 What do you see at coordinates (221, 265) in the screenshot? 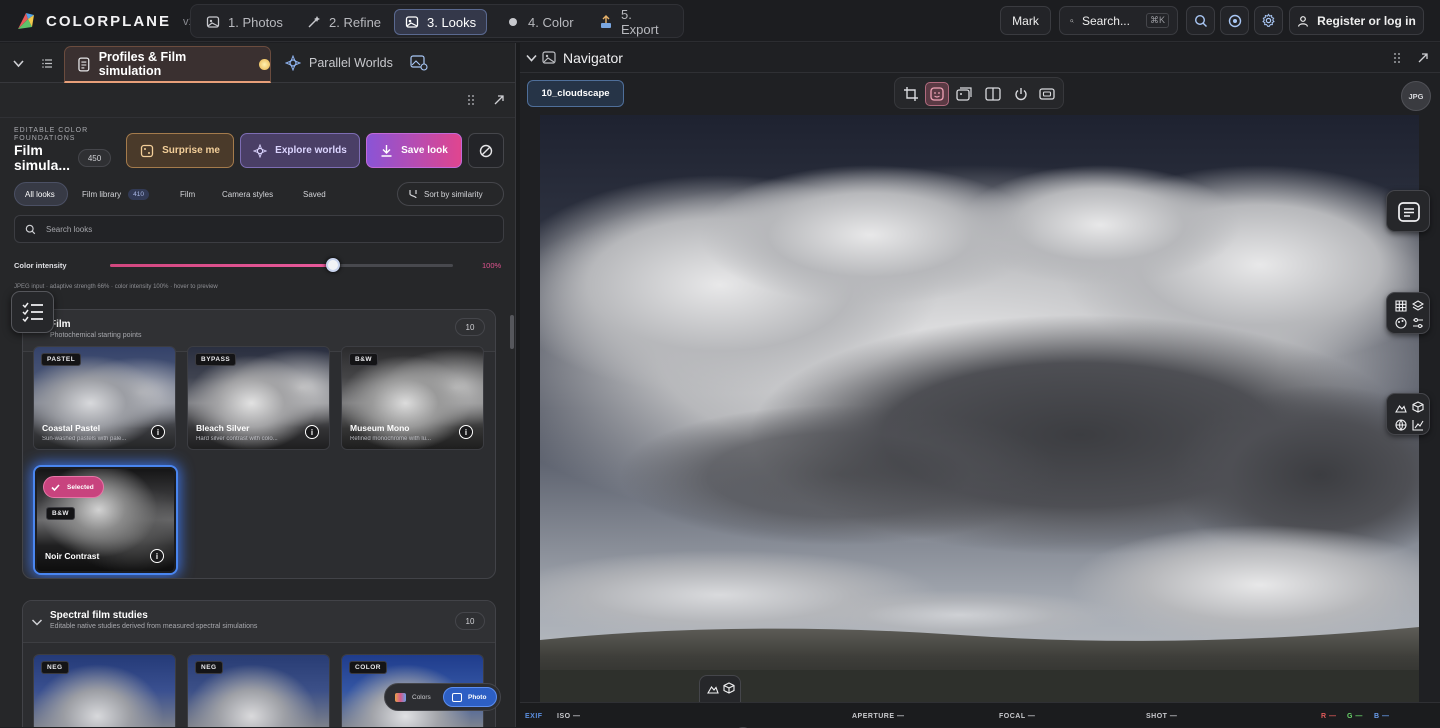
I see `intensity-slider-fill` at bounding box center [221, 265].